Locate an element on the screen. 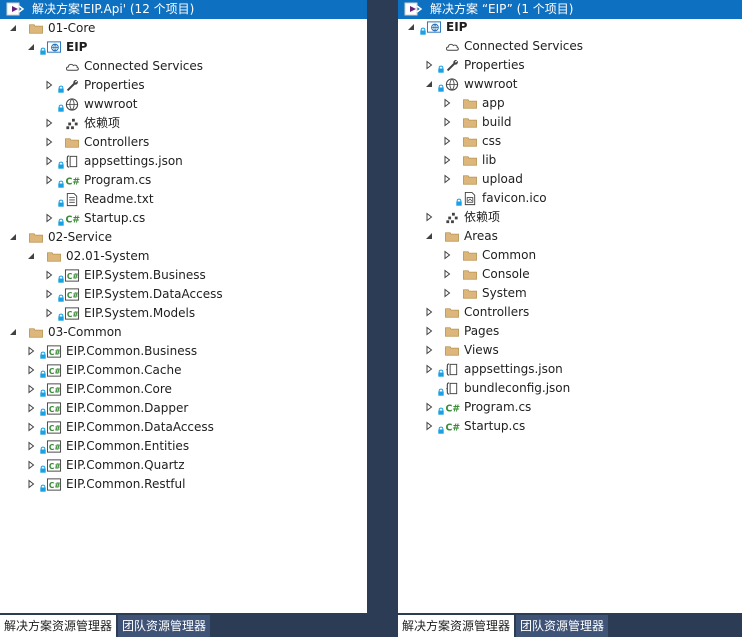 This screenshot has width=742, height=637. csharp-project-icon: C# is located at coordinates (54, 408).